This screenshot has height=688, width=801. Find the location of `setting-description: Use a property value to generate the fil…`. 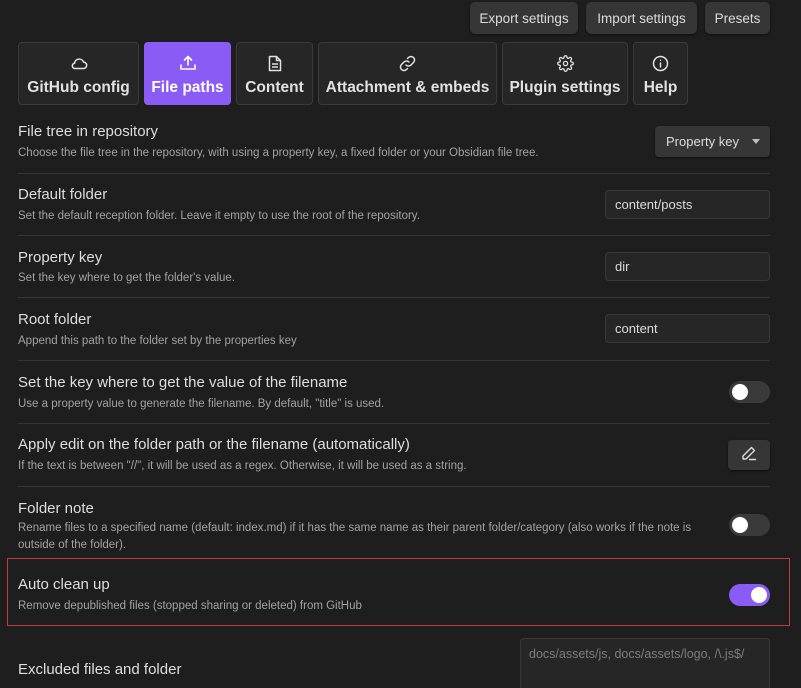

setting-description: Use a property value to generate the fil… is located at coordinates (201, 404).